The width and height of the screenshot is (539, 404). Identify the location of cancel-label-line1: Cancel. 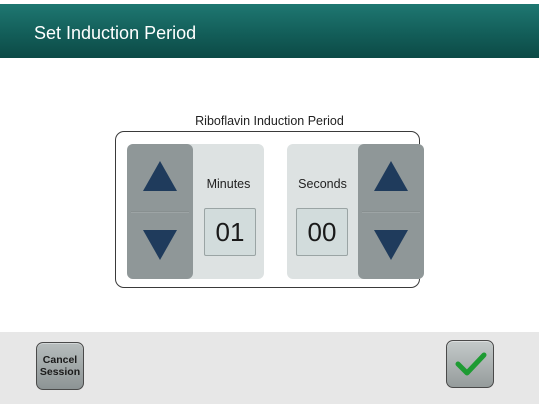
(60, 360).